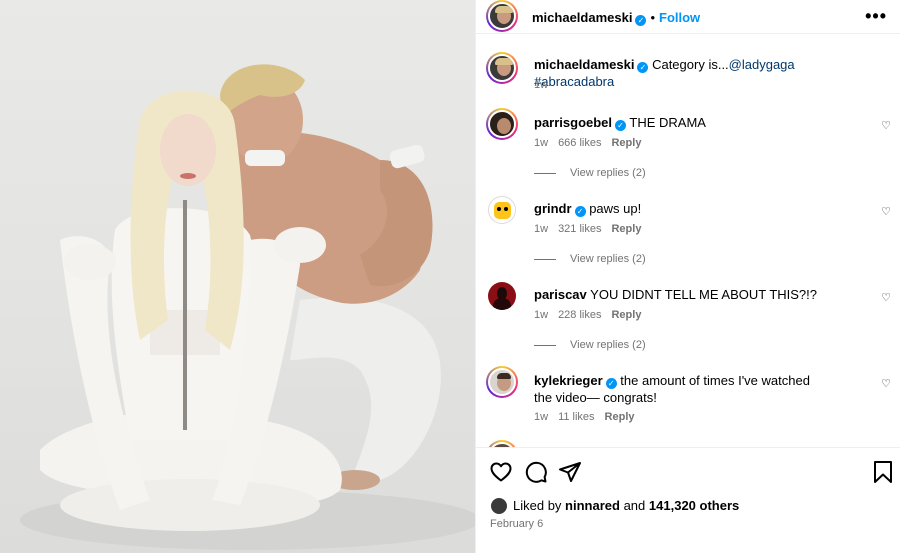  What do you see at coordinates (579, 315) in the screenshot?
I see `comment-likes: 228 likes` at bounding box center [579, 315].